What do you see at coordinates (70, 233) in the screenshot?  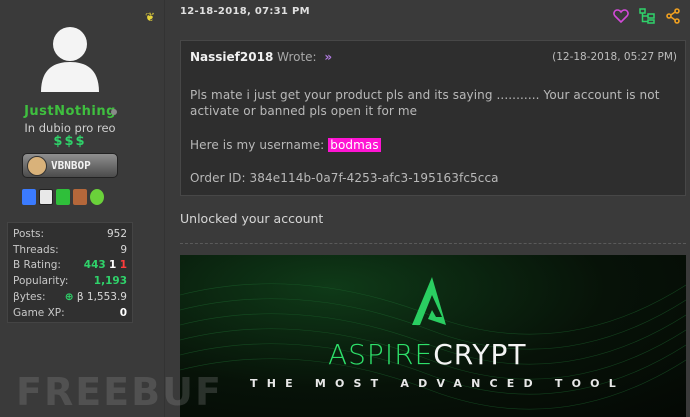 I see `stat-posts: Posts: 952` at bounding box center [70, 233].